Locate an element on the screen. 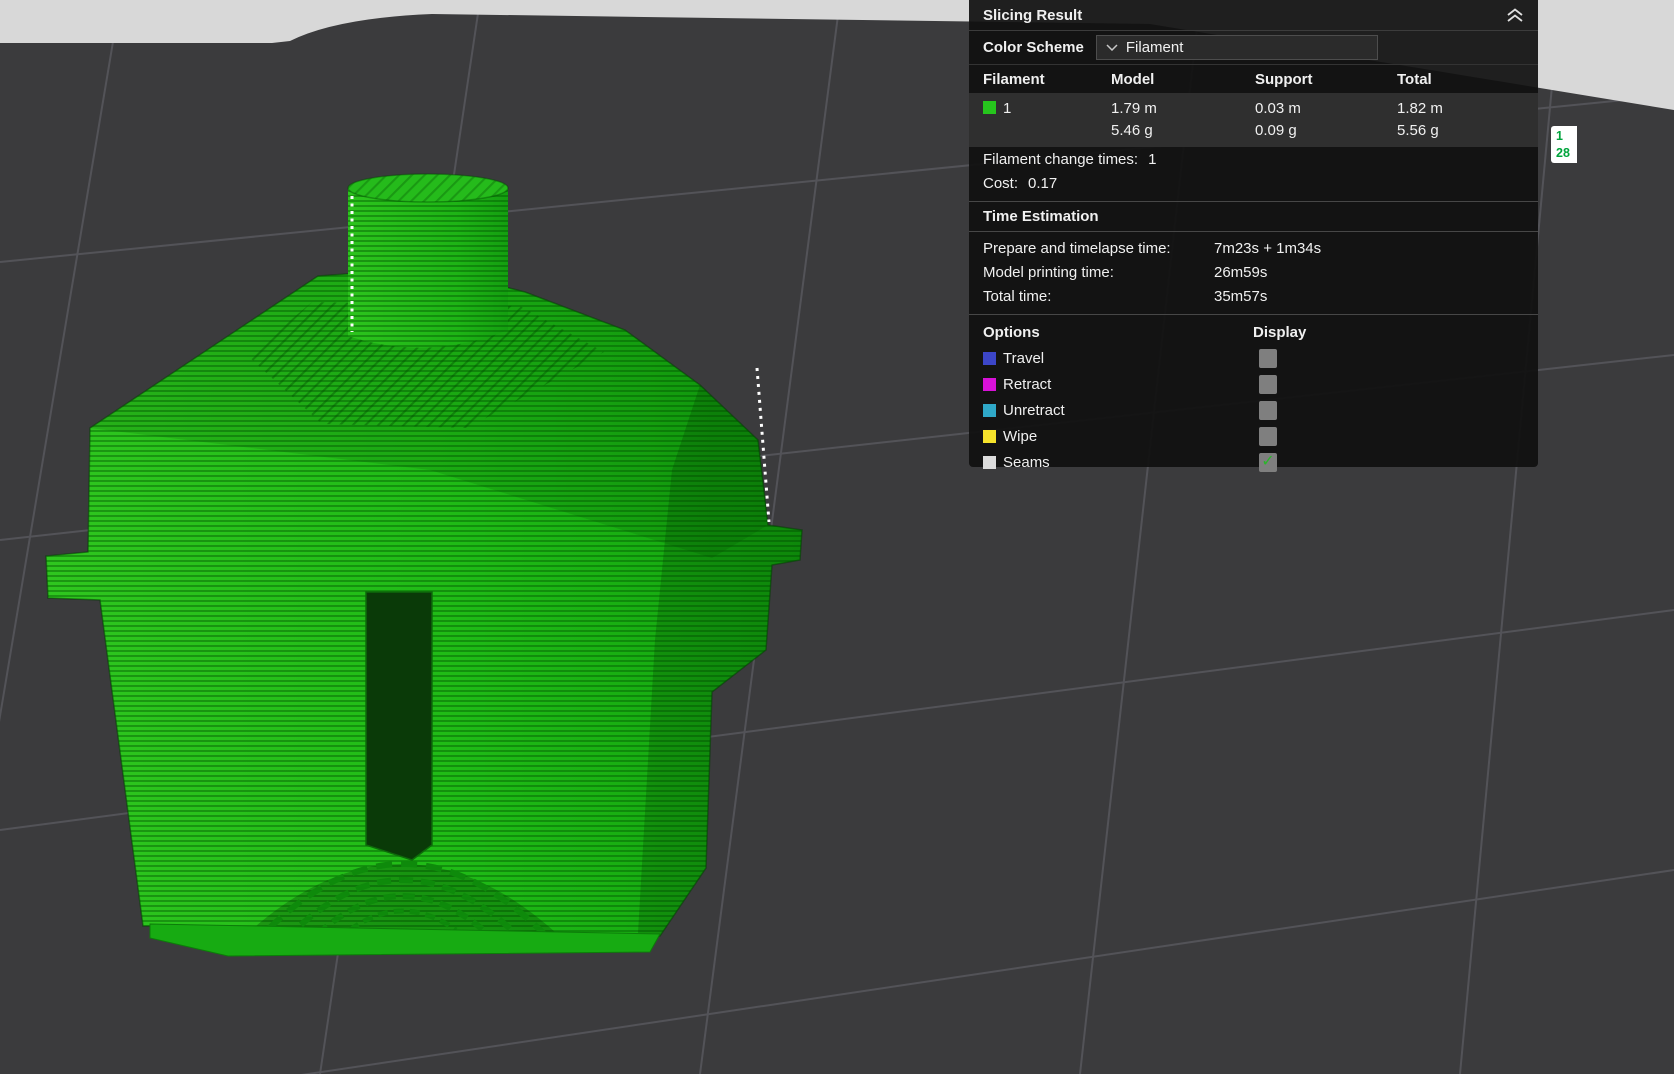 The image size is (1674, 1074). display-checkbox-seams: ✓ is located at coordinates (1268, 462).